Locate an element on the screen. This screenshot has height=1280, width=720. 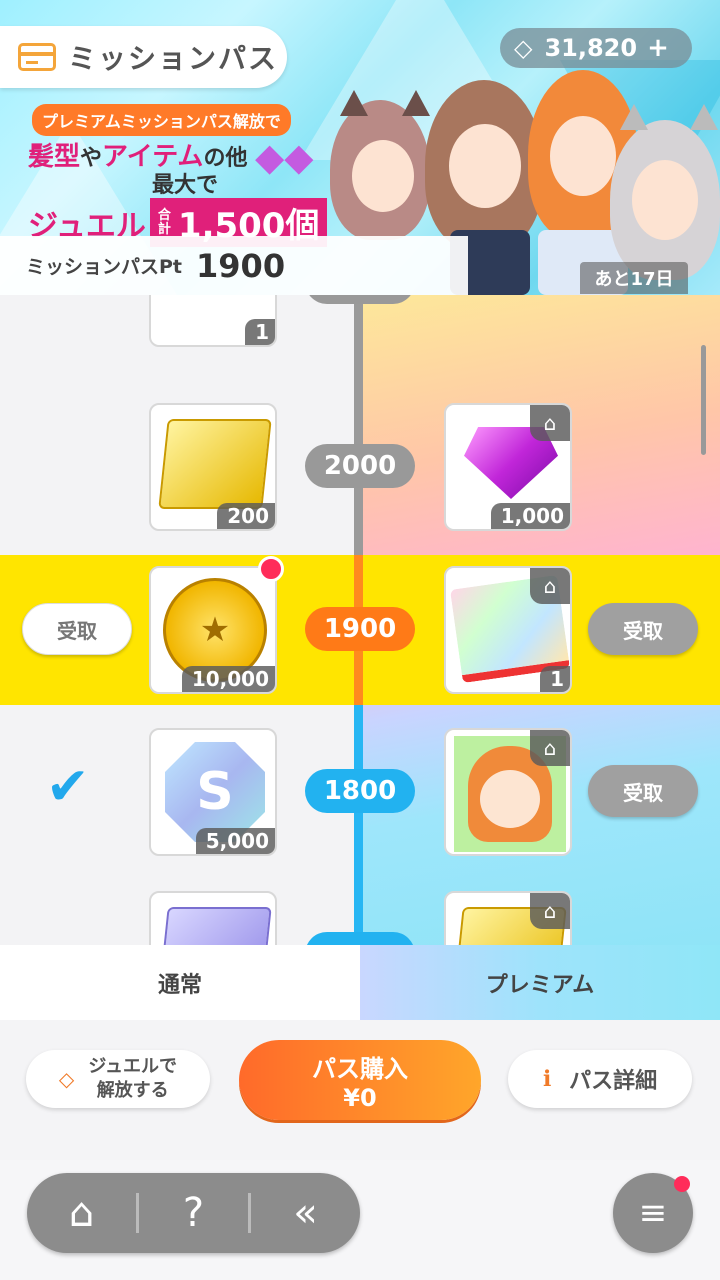
jewel-balance: ◇ 31,820 + is located at coordinates (596, 48).